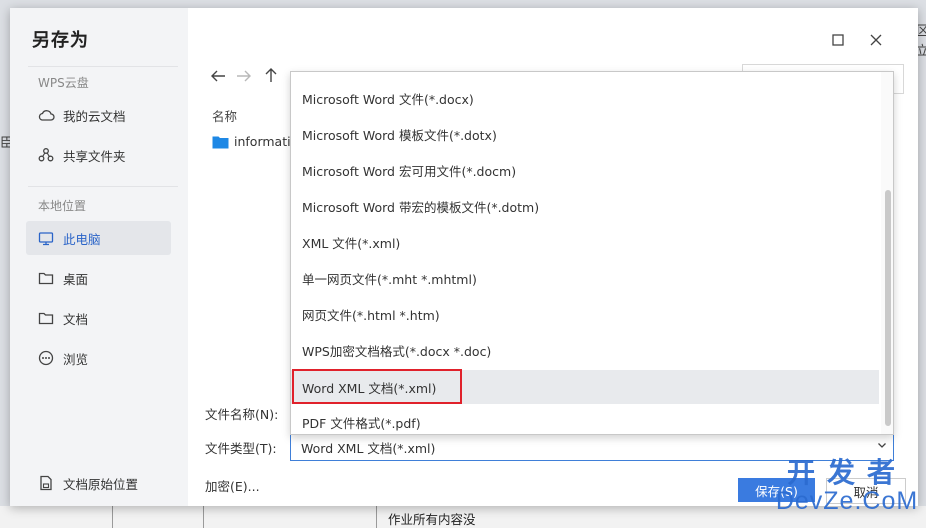 Image resolution: width=926 pixels, height=528 pixels. I want to click on maximize-icon, so click(838, 40).